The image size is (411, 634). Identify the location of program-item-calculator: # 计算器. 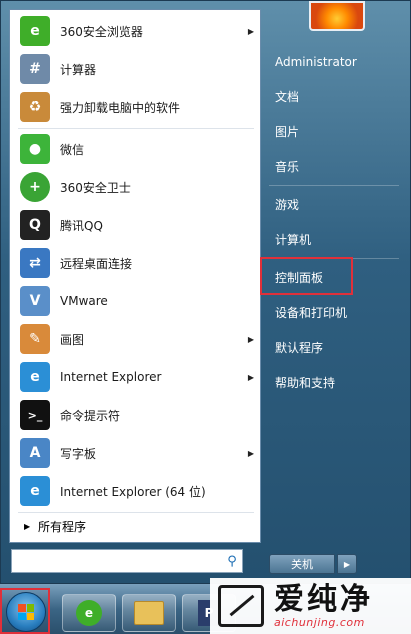
(136, 69).